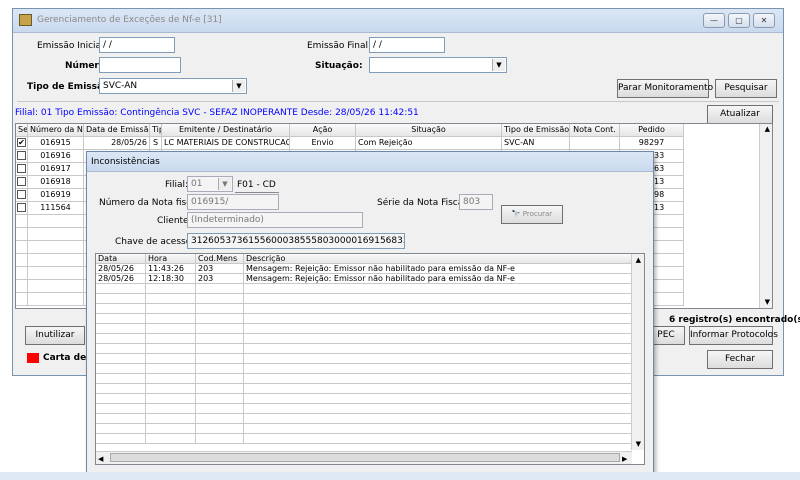 The image size is (800, 480). Describe the element at coordinates (210, 184) in the screenshot. I see `filial-select: 01 ▼` at that location.